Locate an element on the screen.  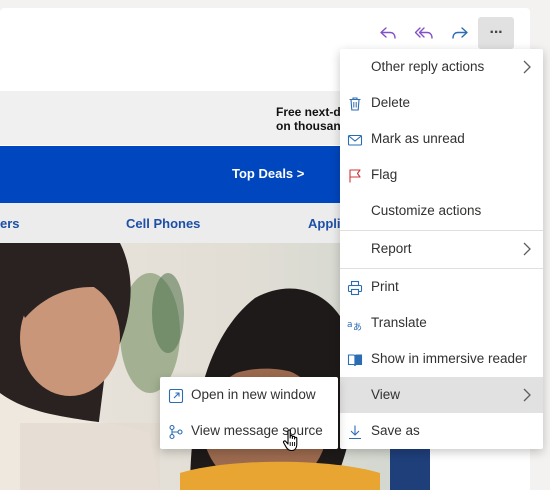
menu-item-report: Report is located at coordinates (441, 249).